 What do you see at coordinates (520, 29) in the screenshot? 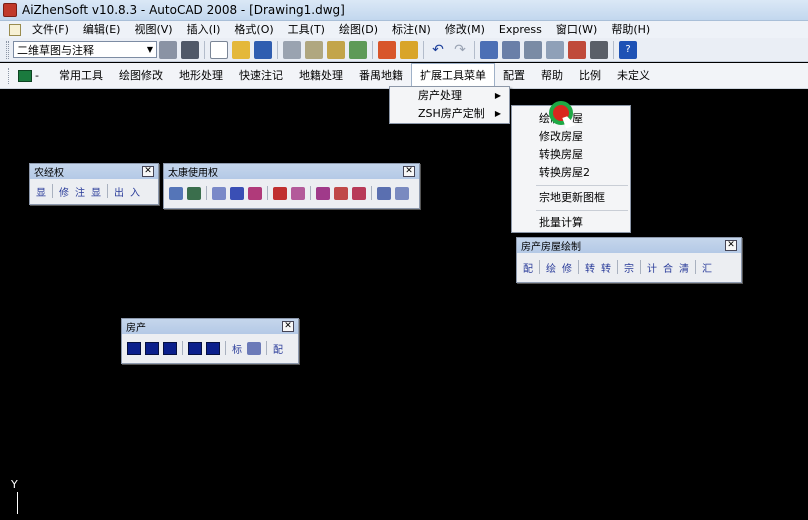
I see `menu-express: Express` at bounding box center [520, 29].